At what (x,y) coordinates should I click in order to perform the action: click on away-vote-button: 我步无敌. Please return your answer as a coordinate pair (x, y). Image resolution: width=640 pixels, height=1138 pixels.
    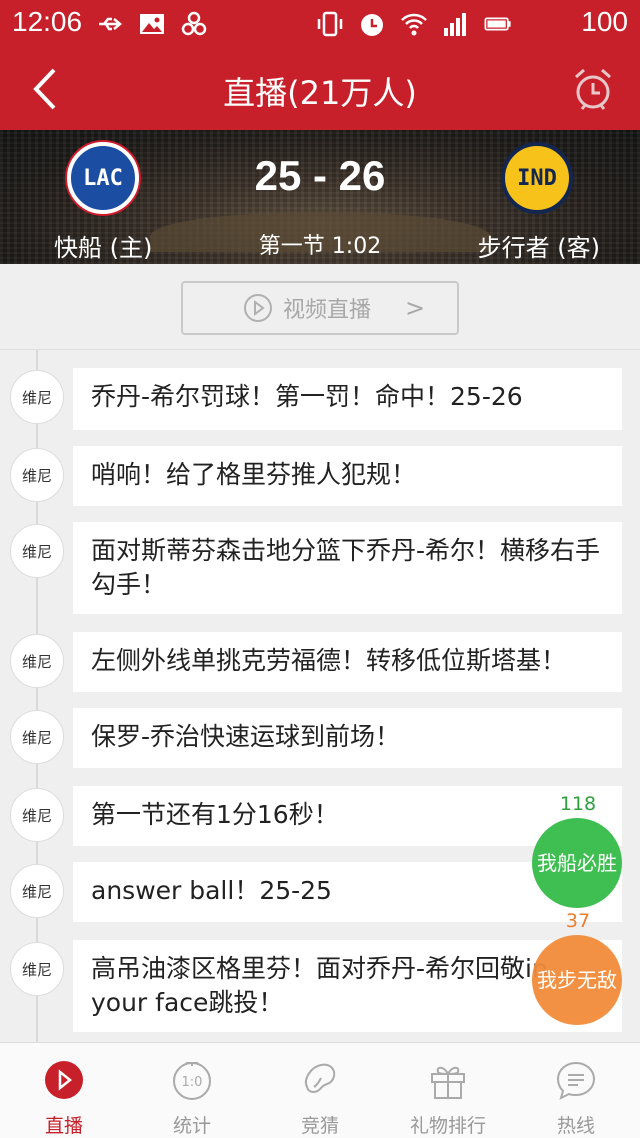
    Looking at the image, I should click on (577, 980).